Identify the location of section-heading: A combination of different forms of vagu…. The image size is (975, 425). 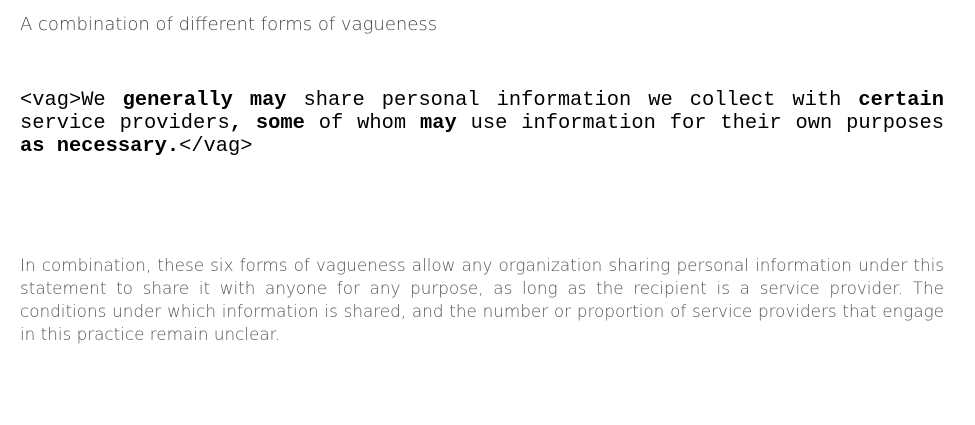
(229, 24).